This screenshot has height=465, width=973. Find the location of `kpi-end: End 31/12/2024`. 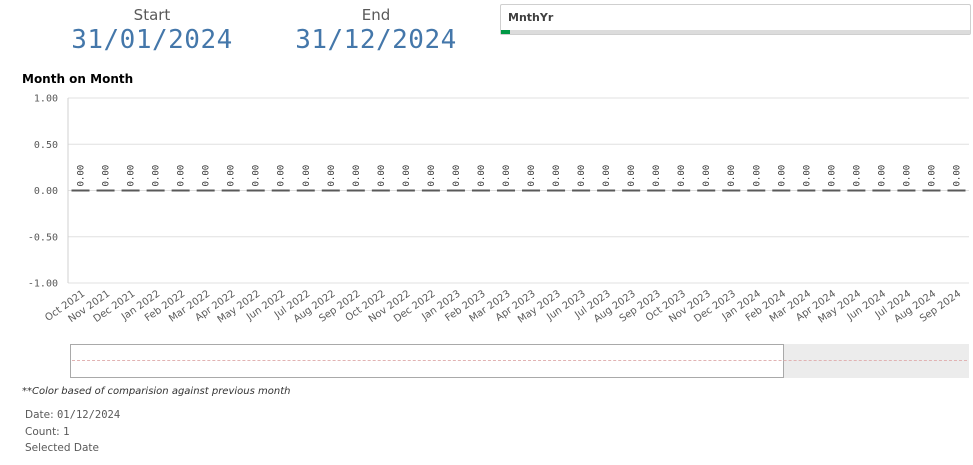

kpi-end: End 31/12/2024 is located at coordinates (376, 30).